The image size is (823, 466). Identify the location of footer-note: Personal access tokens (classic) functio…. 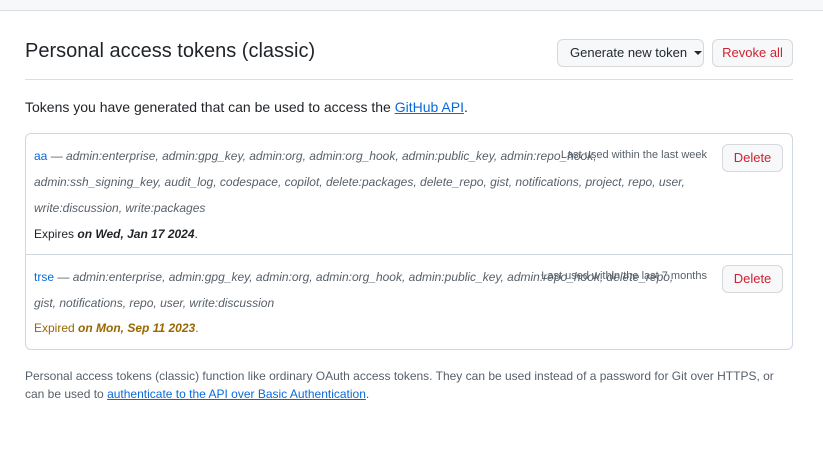
(410, 385).